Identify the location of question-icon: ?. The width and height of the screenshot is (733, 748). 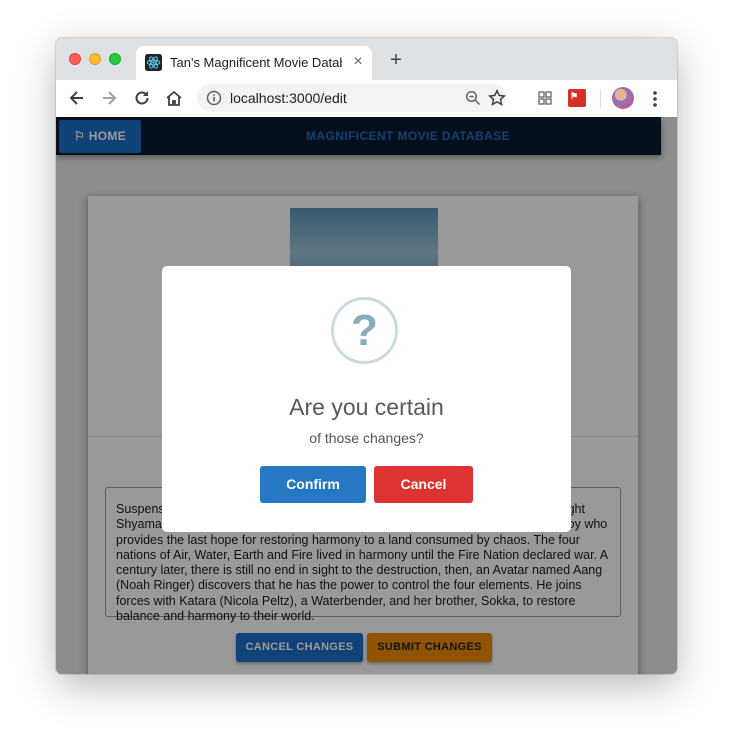
(364, 330).